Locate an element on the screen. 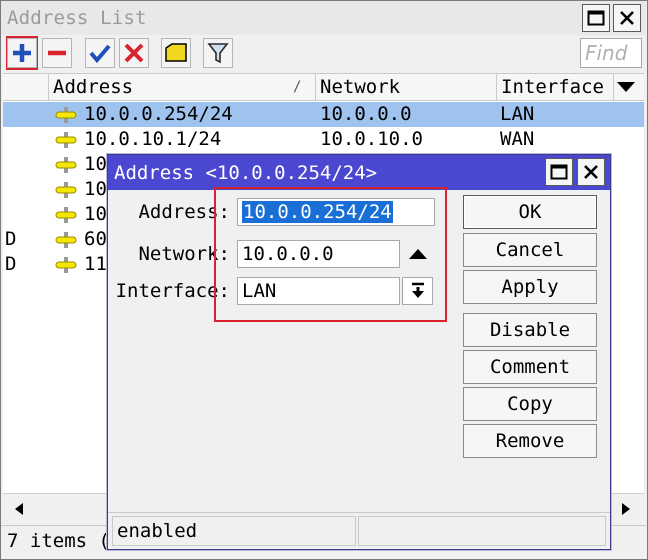 This screenshot has width=648, height=560. table-header: Address / Network Interface is located at coordinates (323, 87).